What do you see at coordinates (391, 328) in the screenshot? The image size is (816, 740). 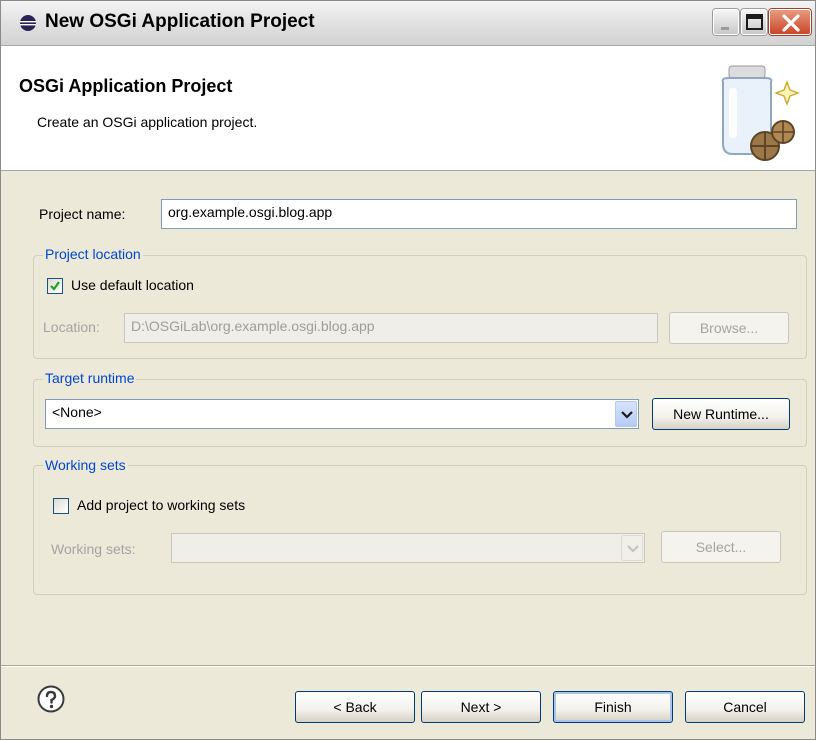 I see `location-input: D:\OSGiLab\org.example.osgi.blog.app` at bounding box center [391, 328].